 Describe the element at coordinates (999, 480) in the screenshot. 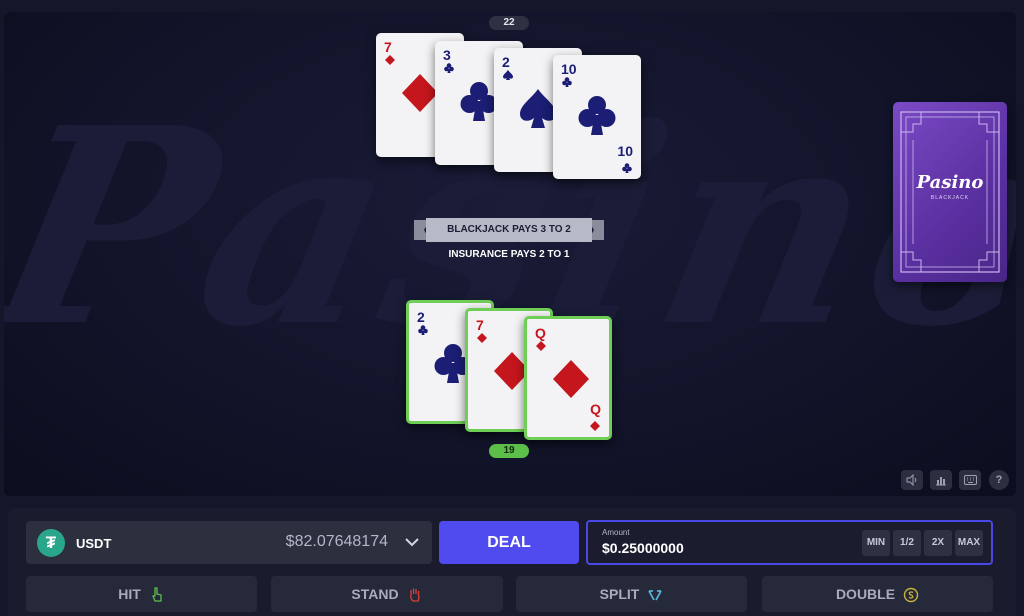

I see `help-button: ?` at that location.